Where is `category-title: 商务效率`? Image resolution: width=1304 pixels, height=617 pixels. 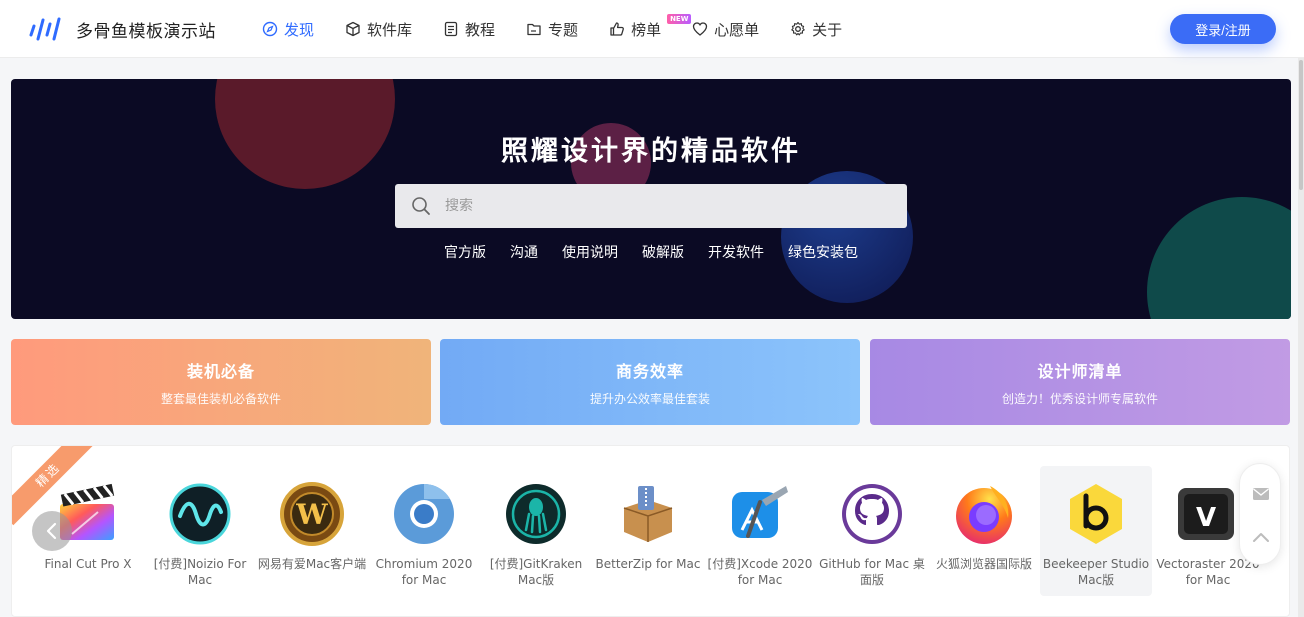
category-title: 商务效率 is located at coordinates (649, 371).